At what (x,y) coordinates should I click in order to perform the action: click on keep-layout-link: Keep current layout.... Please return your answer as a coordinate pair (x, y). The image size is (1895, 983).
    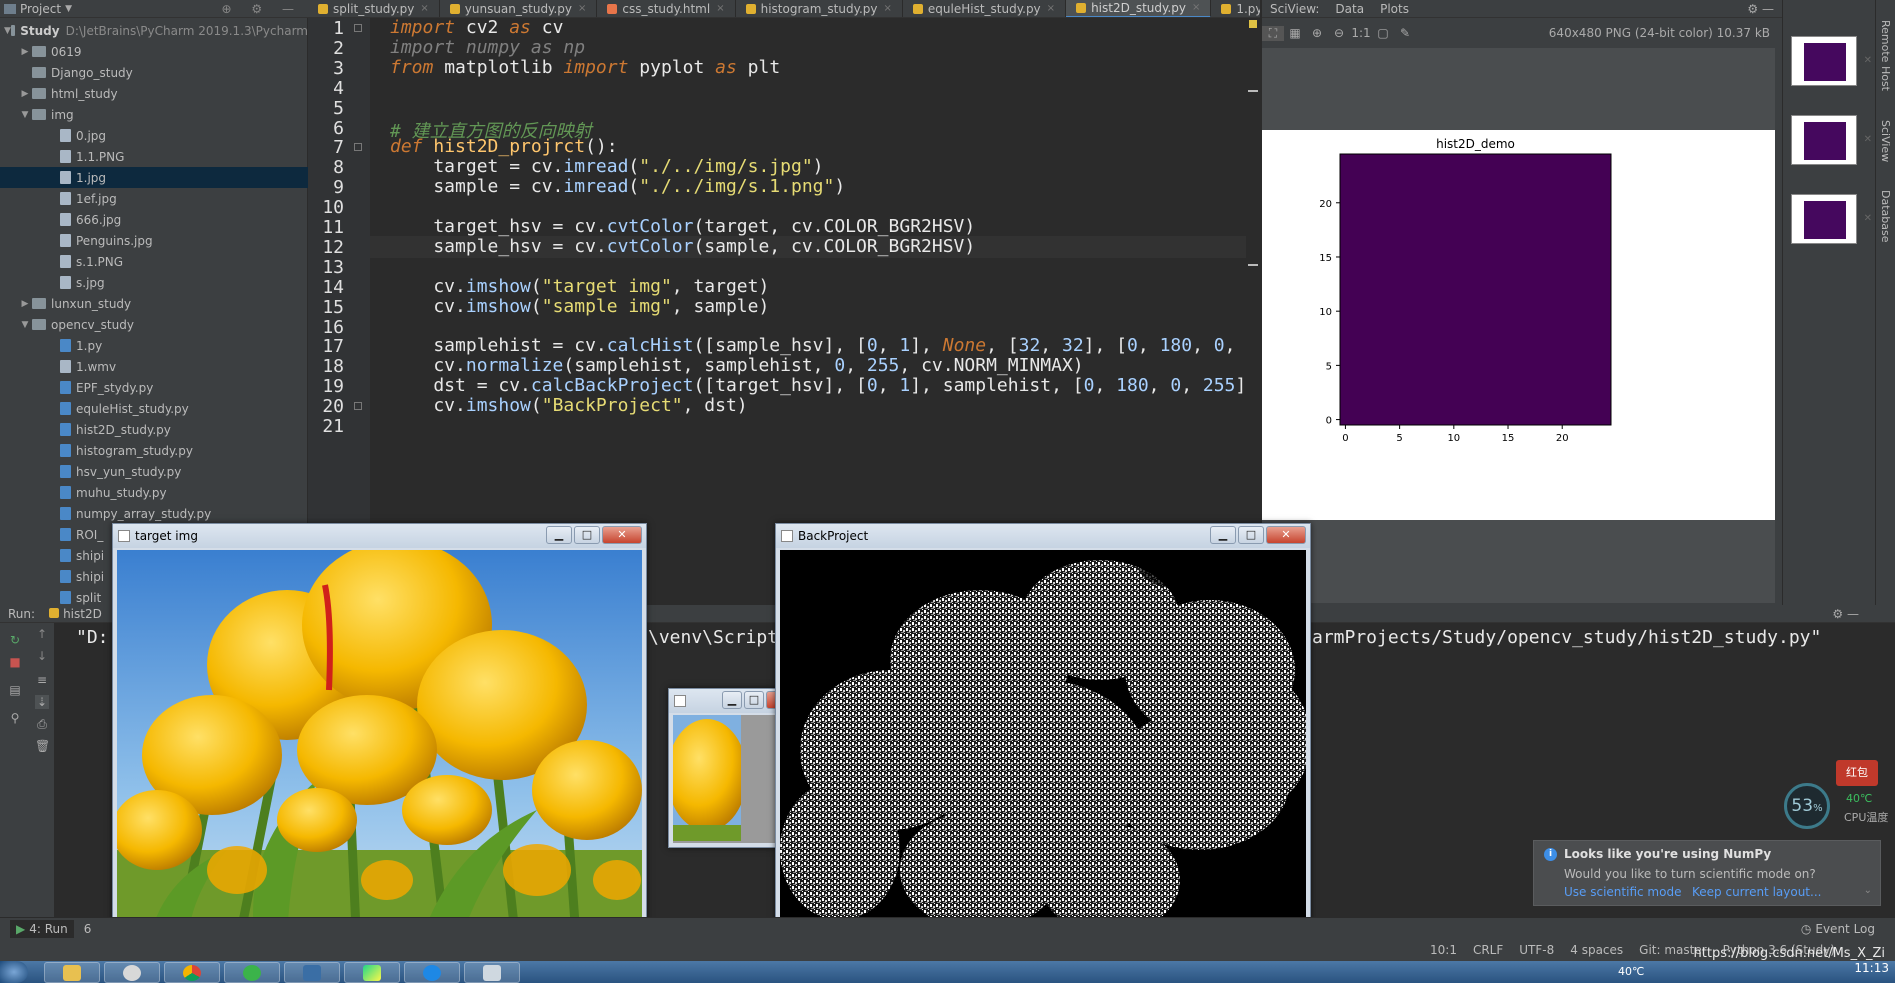
    Looking at the image, I should click on (1756, 892).